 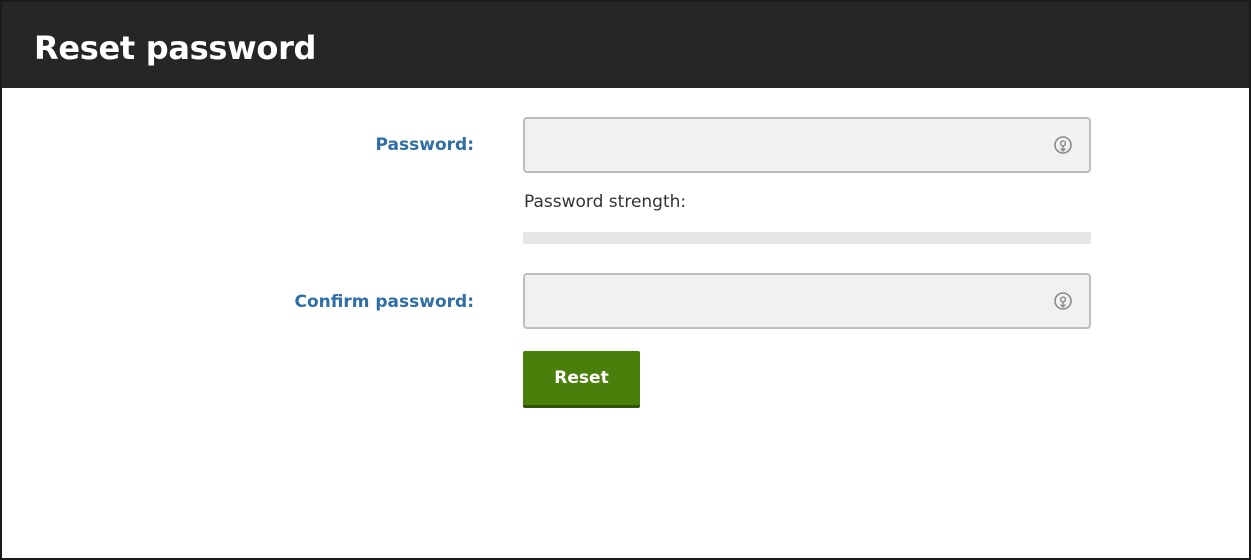 I want to click on confirm-password-input, so click(x=807, y=301).